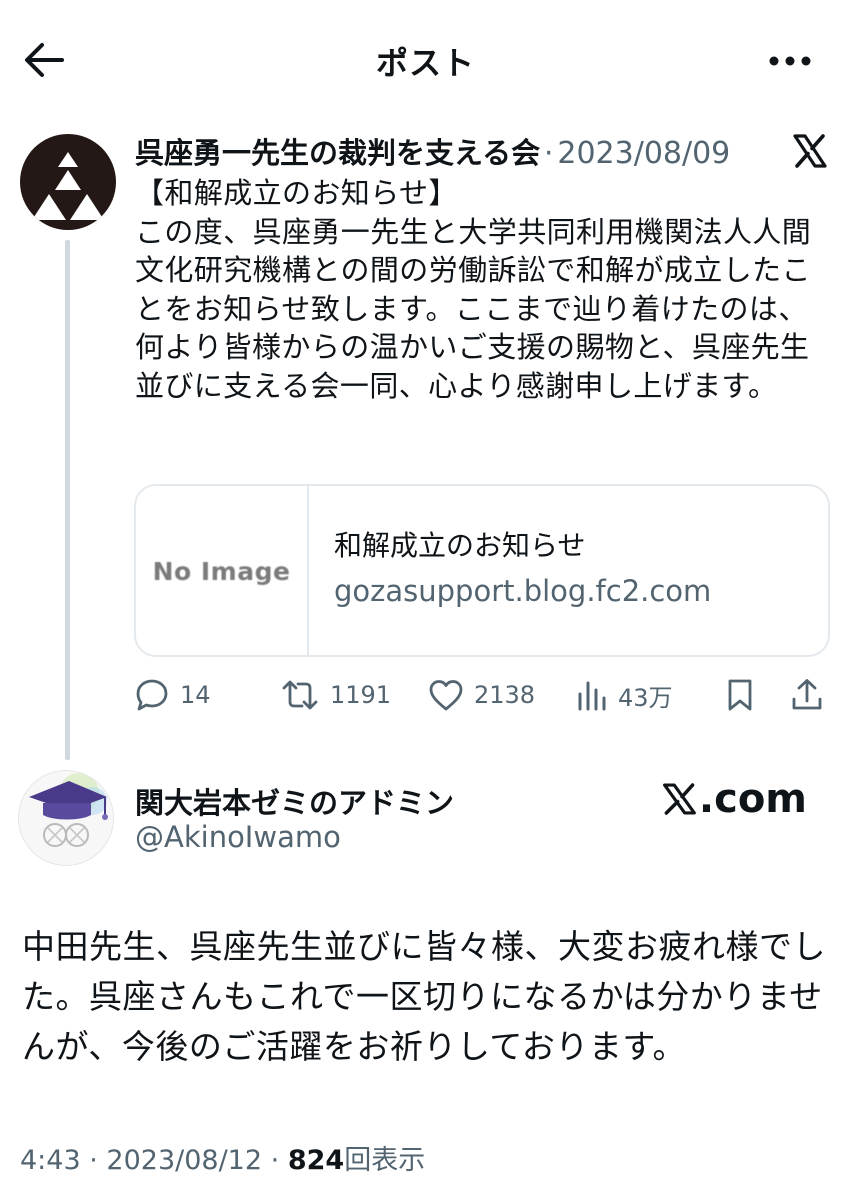 The height and width of the screenshot is (1200, 851). What do you see at coordinates (195, 695) in the screenshot?
I see `reply-count: 14` at bounding box center [195, 695].